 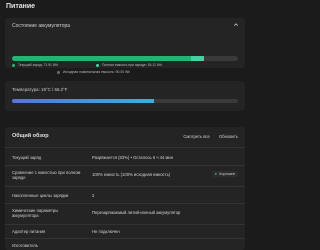 I want to click on row-value: 100% емкость (100% исходная емкость), so click(x=131, y=174).